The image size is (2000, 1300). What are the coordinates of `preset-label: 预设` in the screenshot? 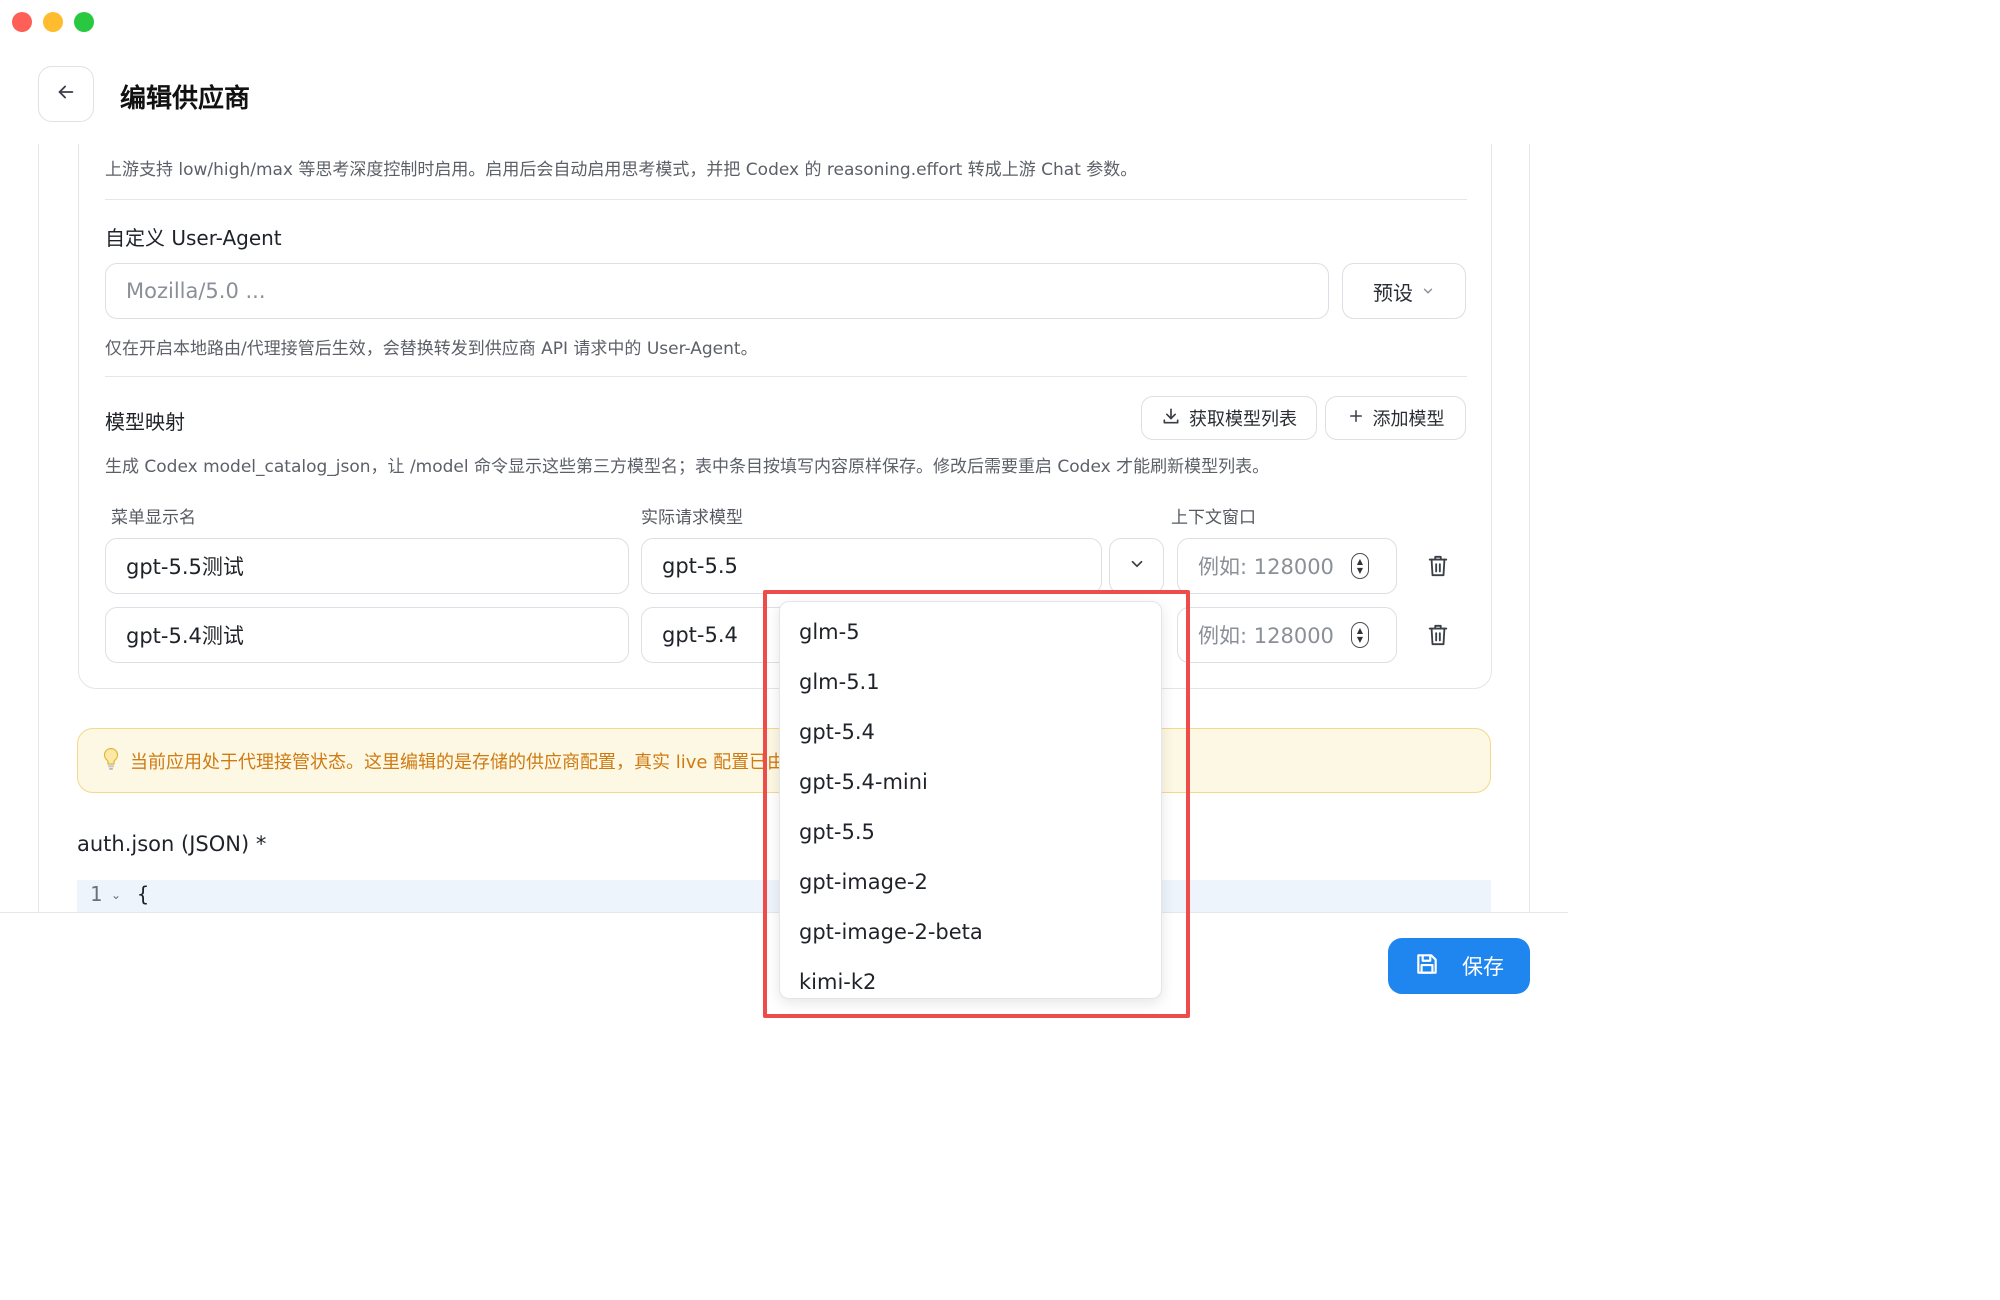 It's located at (1393, 292).